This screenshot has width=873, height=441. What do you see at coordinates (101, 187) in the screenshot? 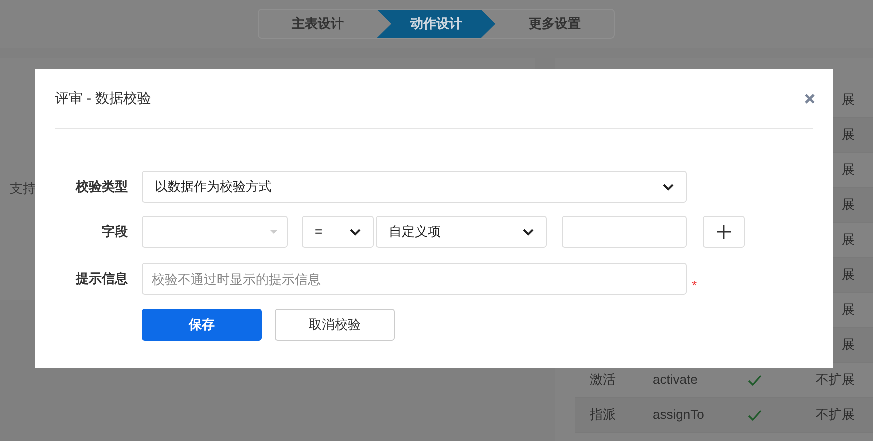
I see `form-label: 校验类型` at bounding box center [101, 187].